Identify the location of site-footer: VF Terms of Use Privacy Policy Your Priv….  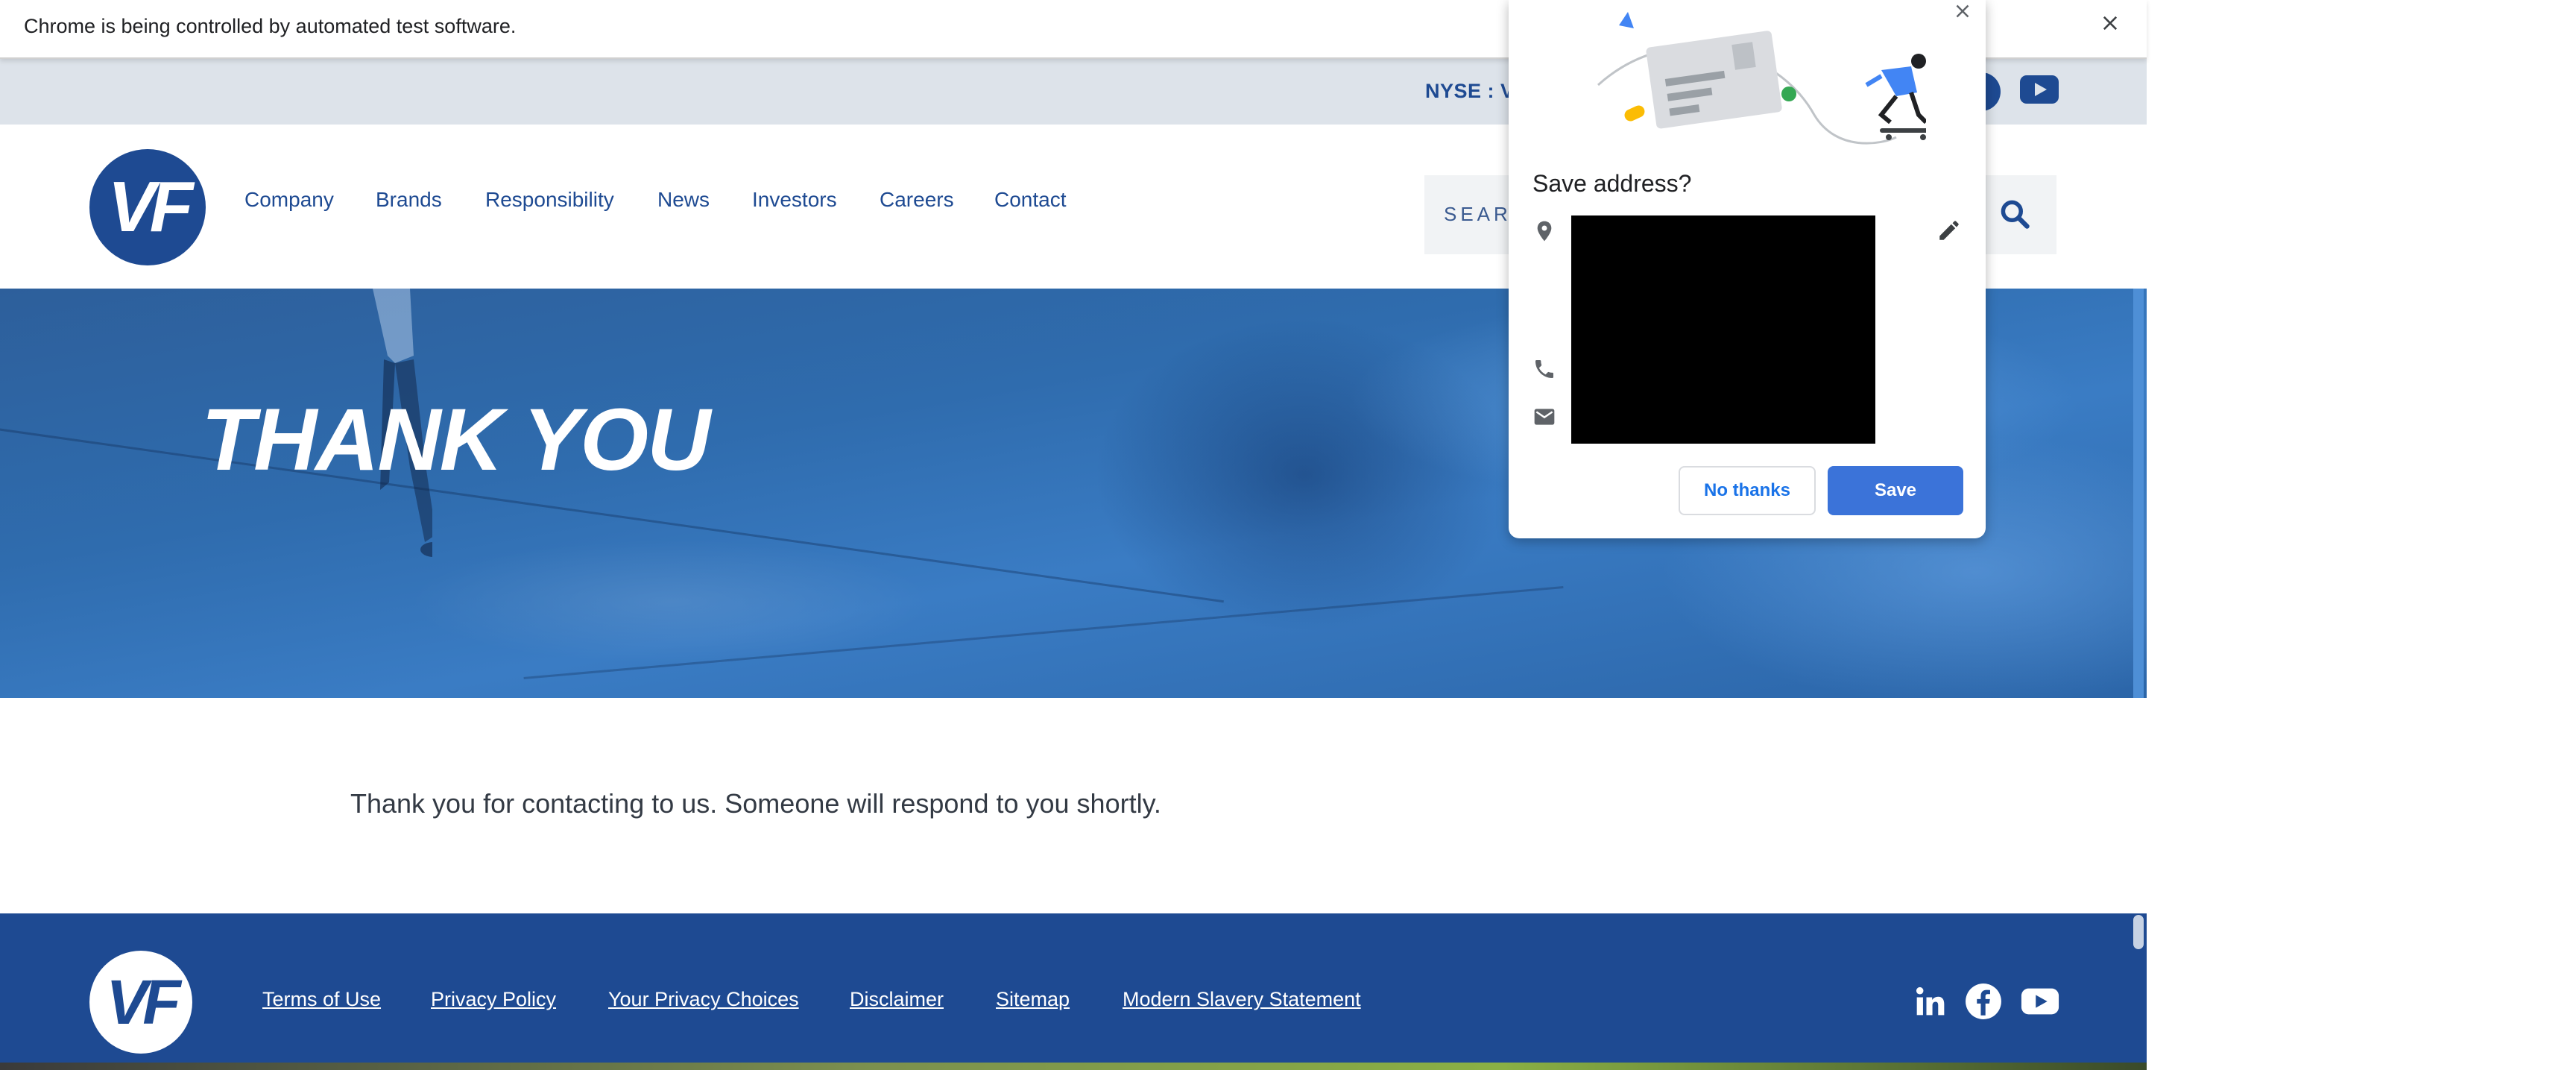
(1073, 992).